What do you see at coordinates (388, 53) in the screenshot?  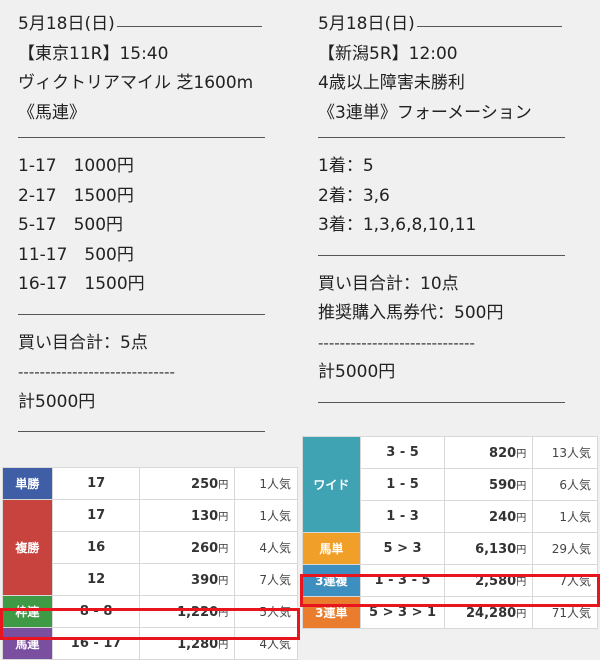 I see `race-venue-time: 【新潟5R】12:00` at bounding box center [388, 53].